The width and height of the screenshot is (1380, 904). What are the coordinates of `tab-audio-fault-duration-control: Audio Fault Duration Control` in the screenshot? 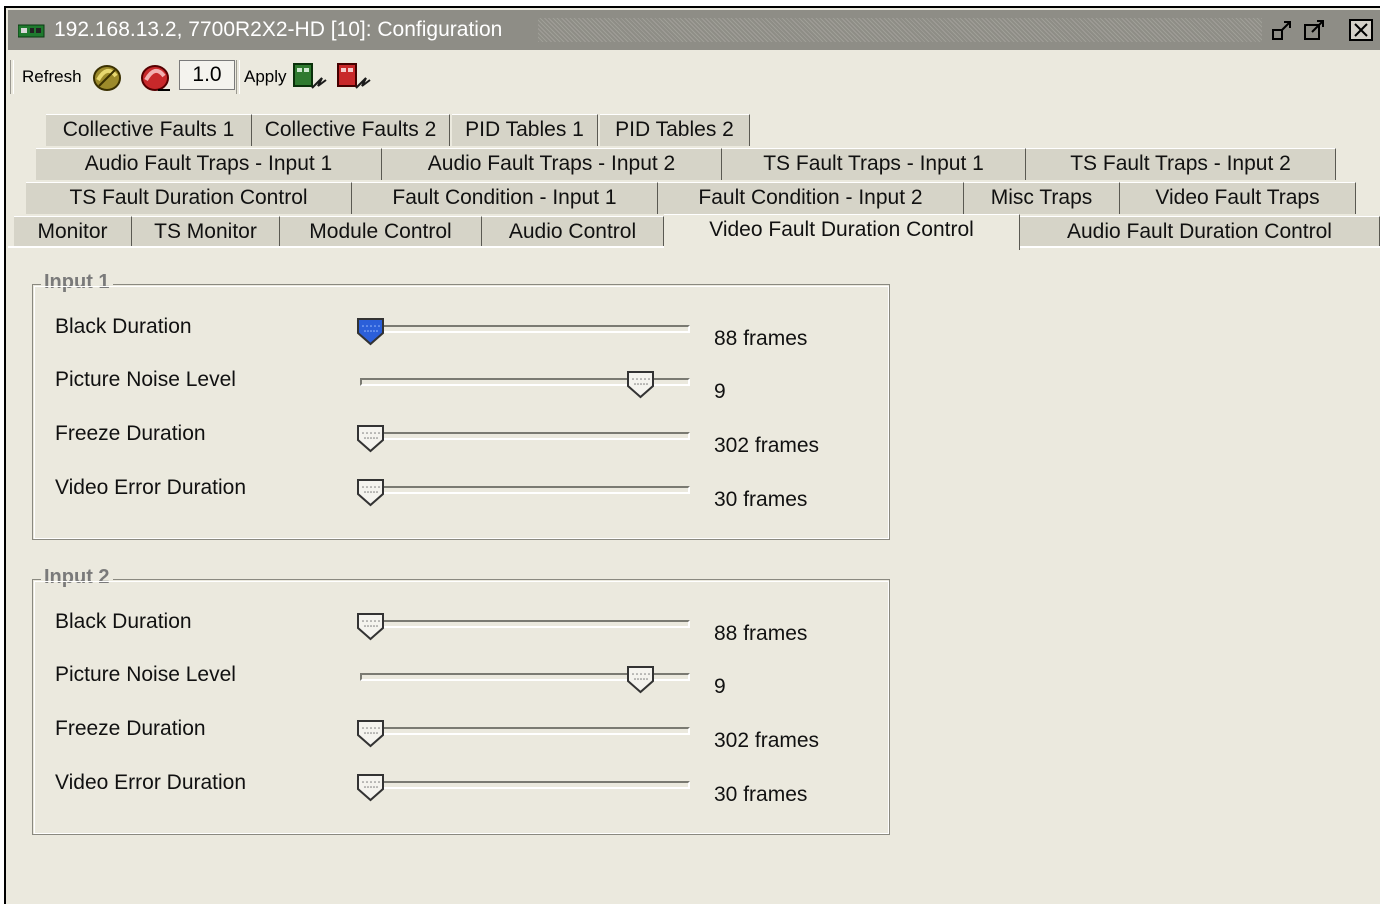 It's located at (1200, 232).